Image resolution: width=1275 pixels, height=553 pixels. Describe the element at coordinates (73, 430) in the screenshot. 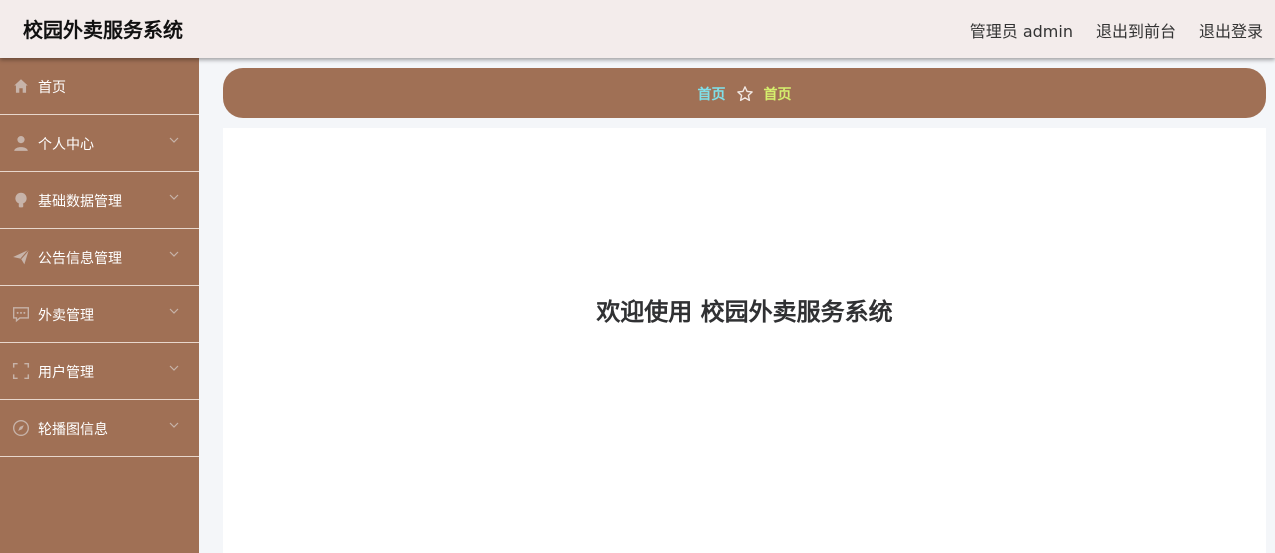

I see `sidebar-item-label: 轮播图信息` at that location.